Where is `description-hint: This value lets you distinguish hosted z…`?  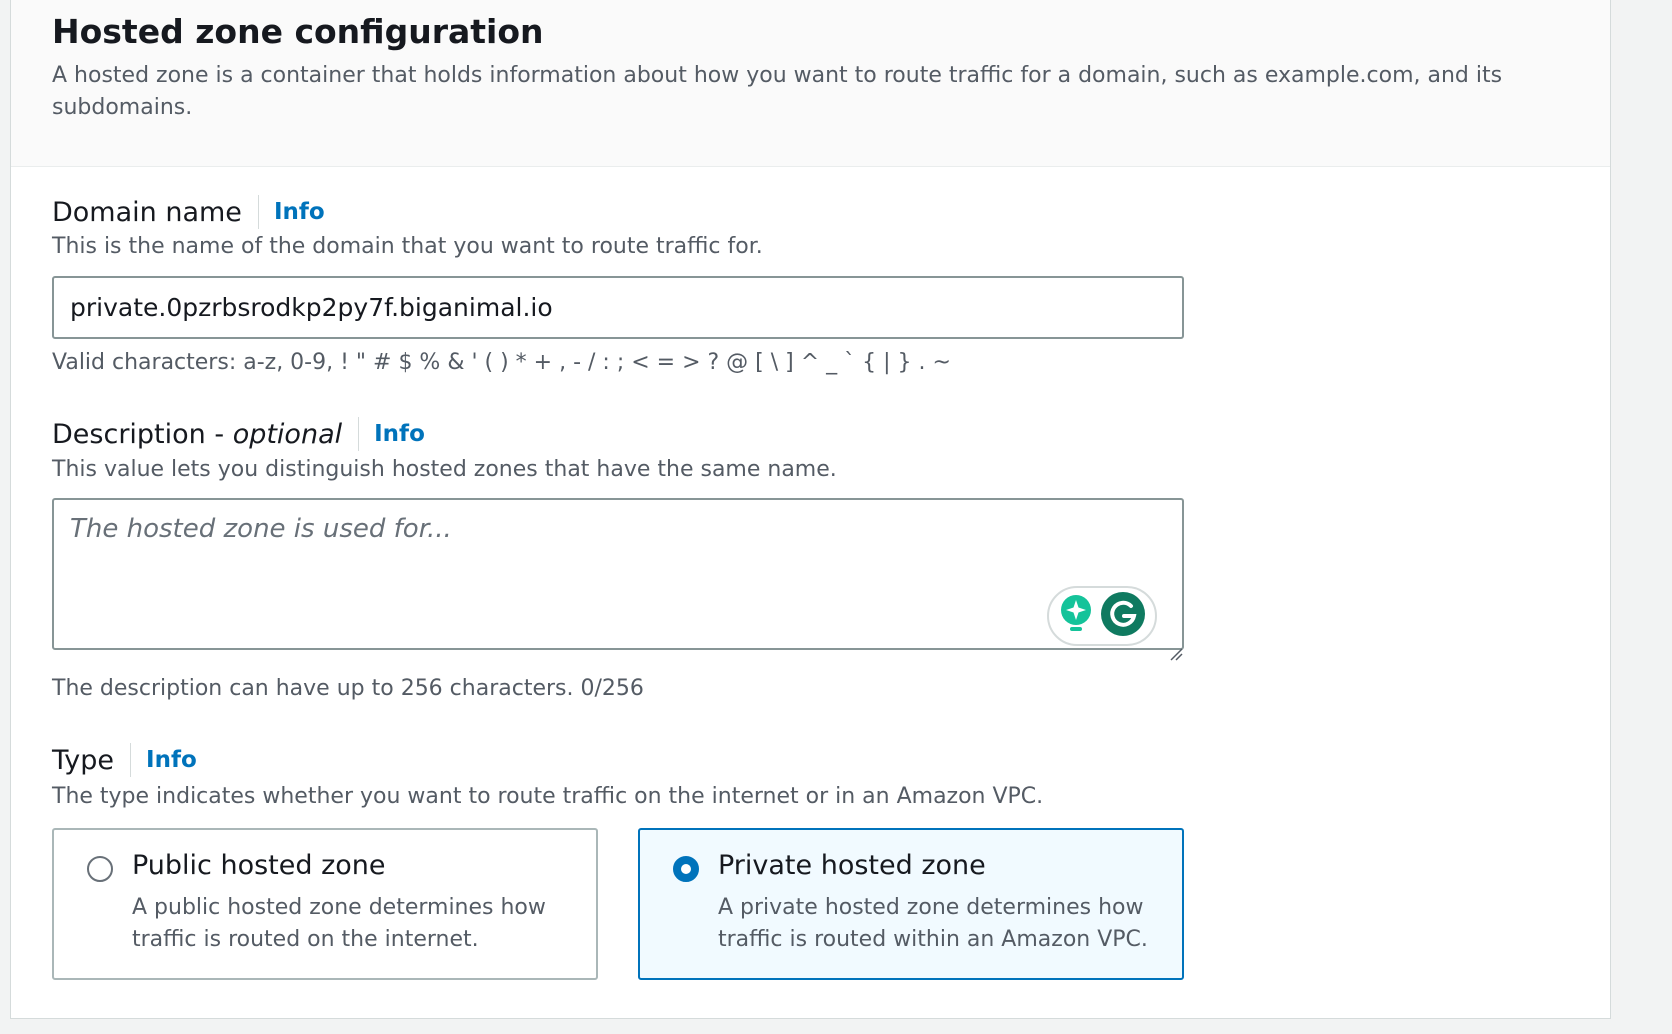 description-hint: This value lets you distinguish hosted z… is located at coordinates (444, 469).